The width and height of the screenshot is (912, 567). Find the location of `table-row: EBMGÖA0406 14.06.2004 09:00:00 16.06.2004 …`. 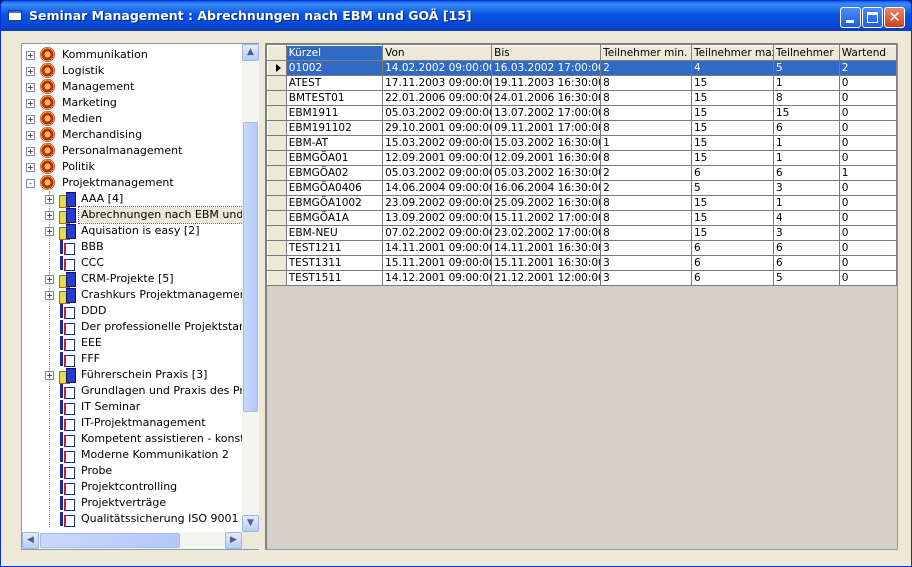

table-row: EBMGÖA0406 14.06.2004 09:00:00 16.06.2004 … is located at coordinates (582, 188).